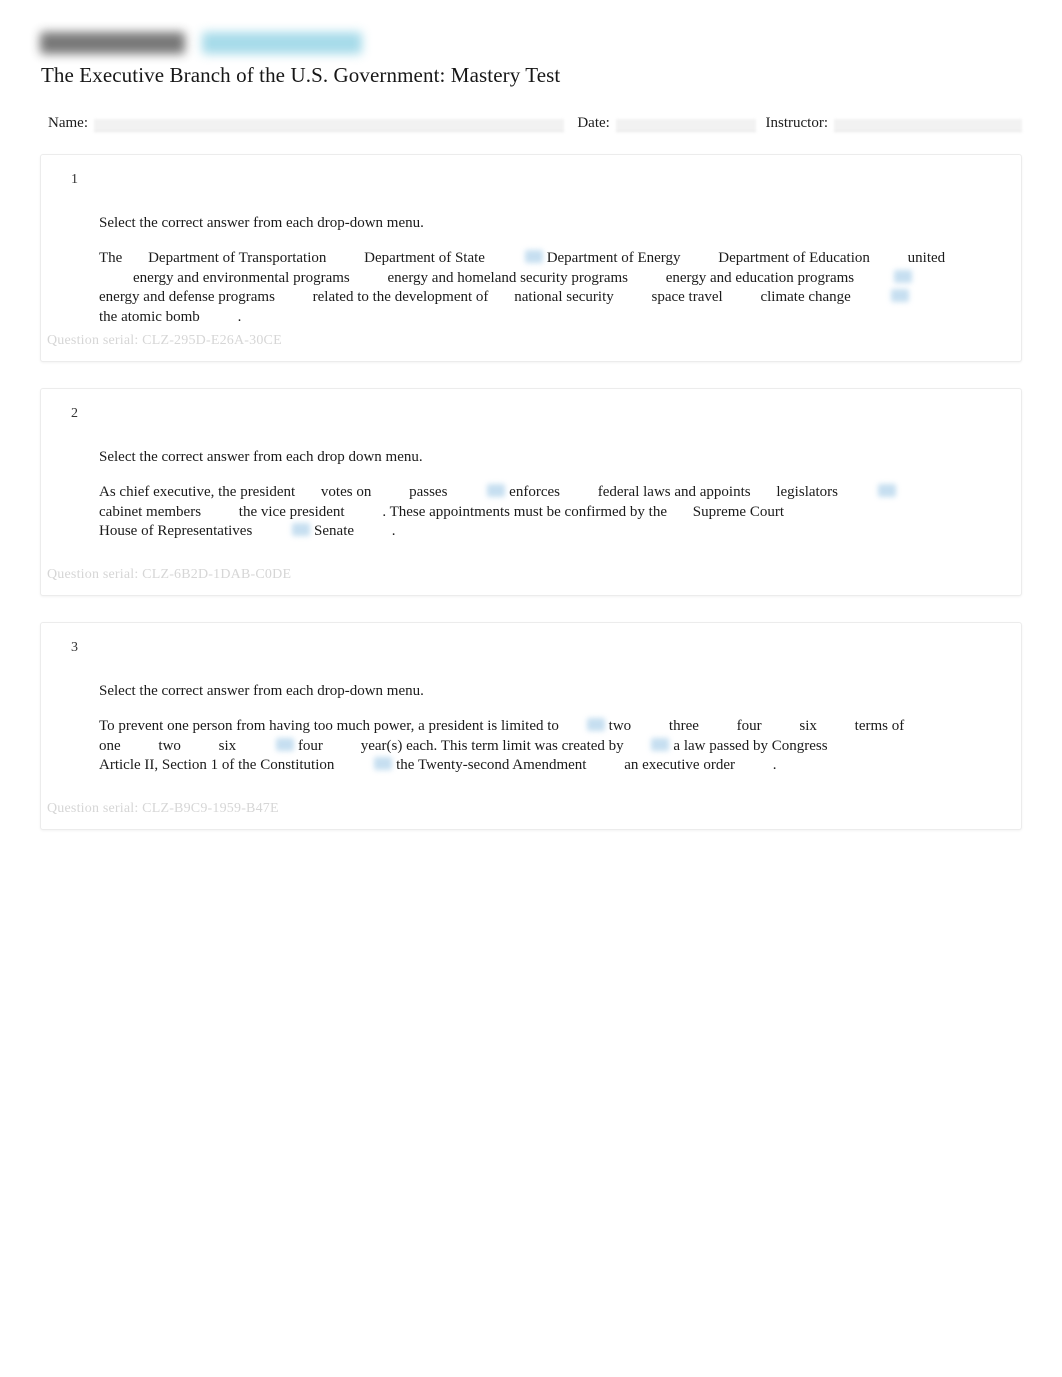 This screenshot has height=1377, width=1062. What do you see at coordinates (111, 258) in the screenshot?
I see `static-text: The` at bounding box center [111, 258].